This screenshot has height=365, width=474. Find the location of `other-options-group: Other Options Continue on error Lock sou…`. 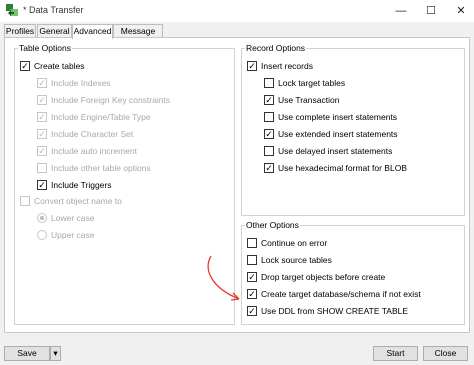

other-options-group: Other Options Continue on error Lock sou… is located at coordinates (353, 273).